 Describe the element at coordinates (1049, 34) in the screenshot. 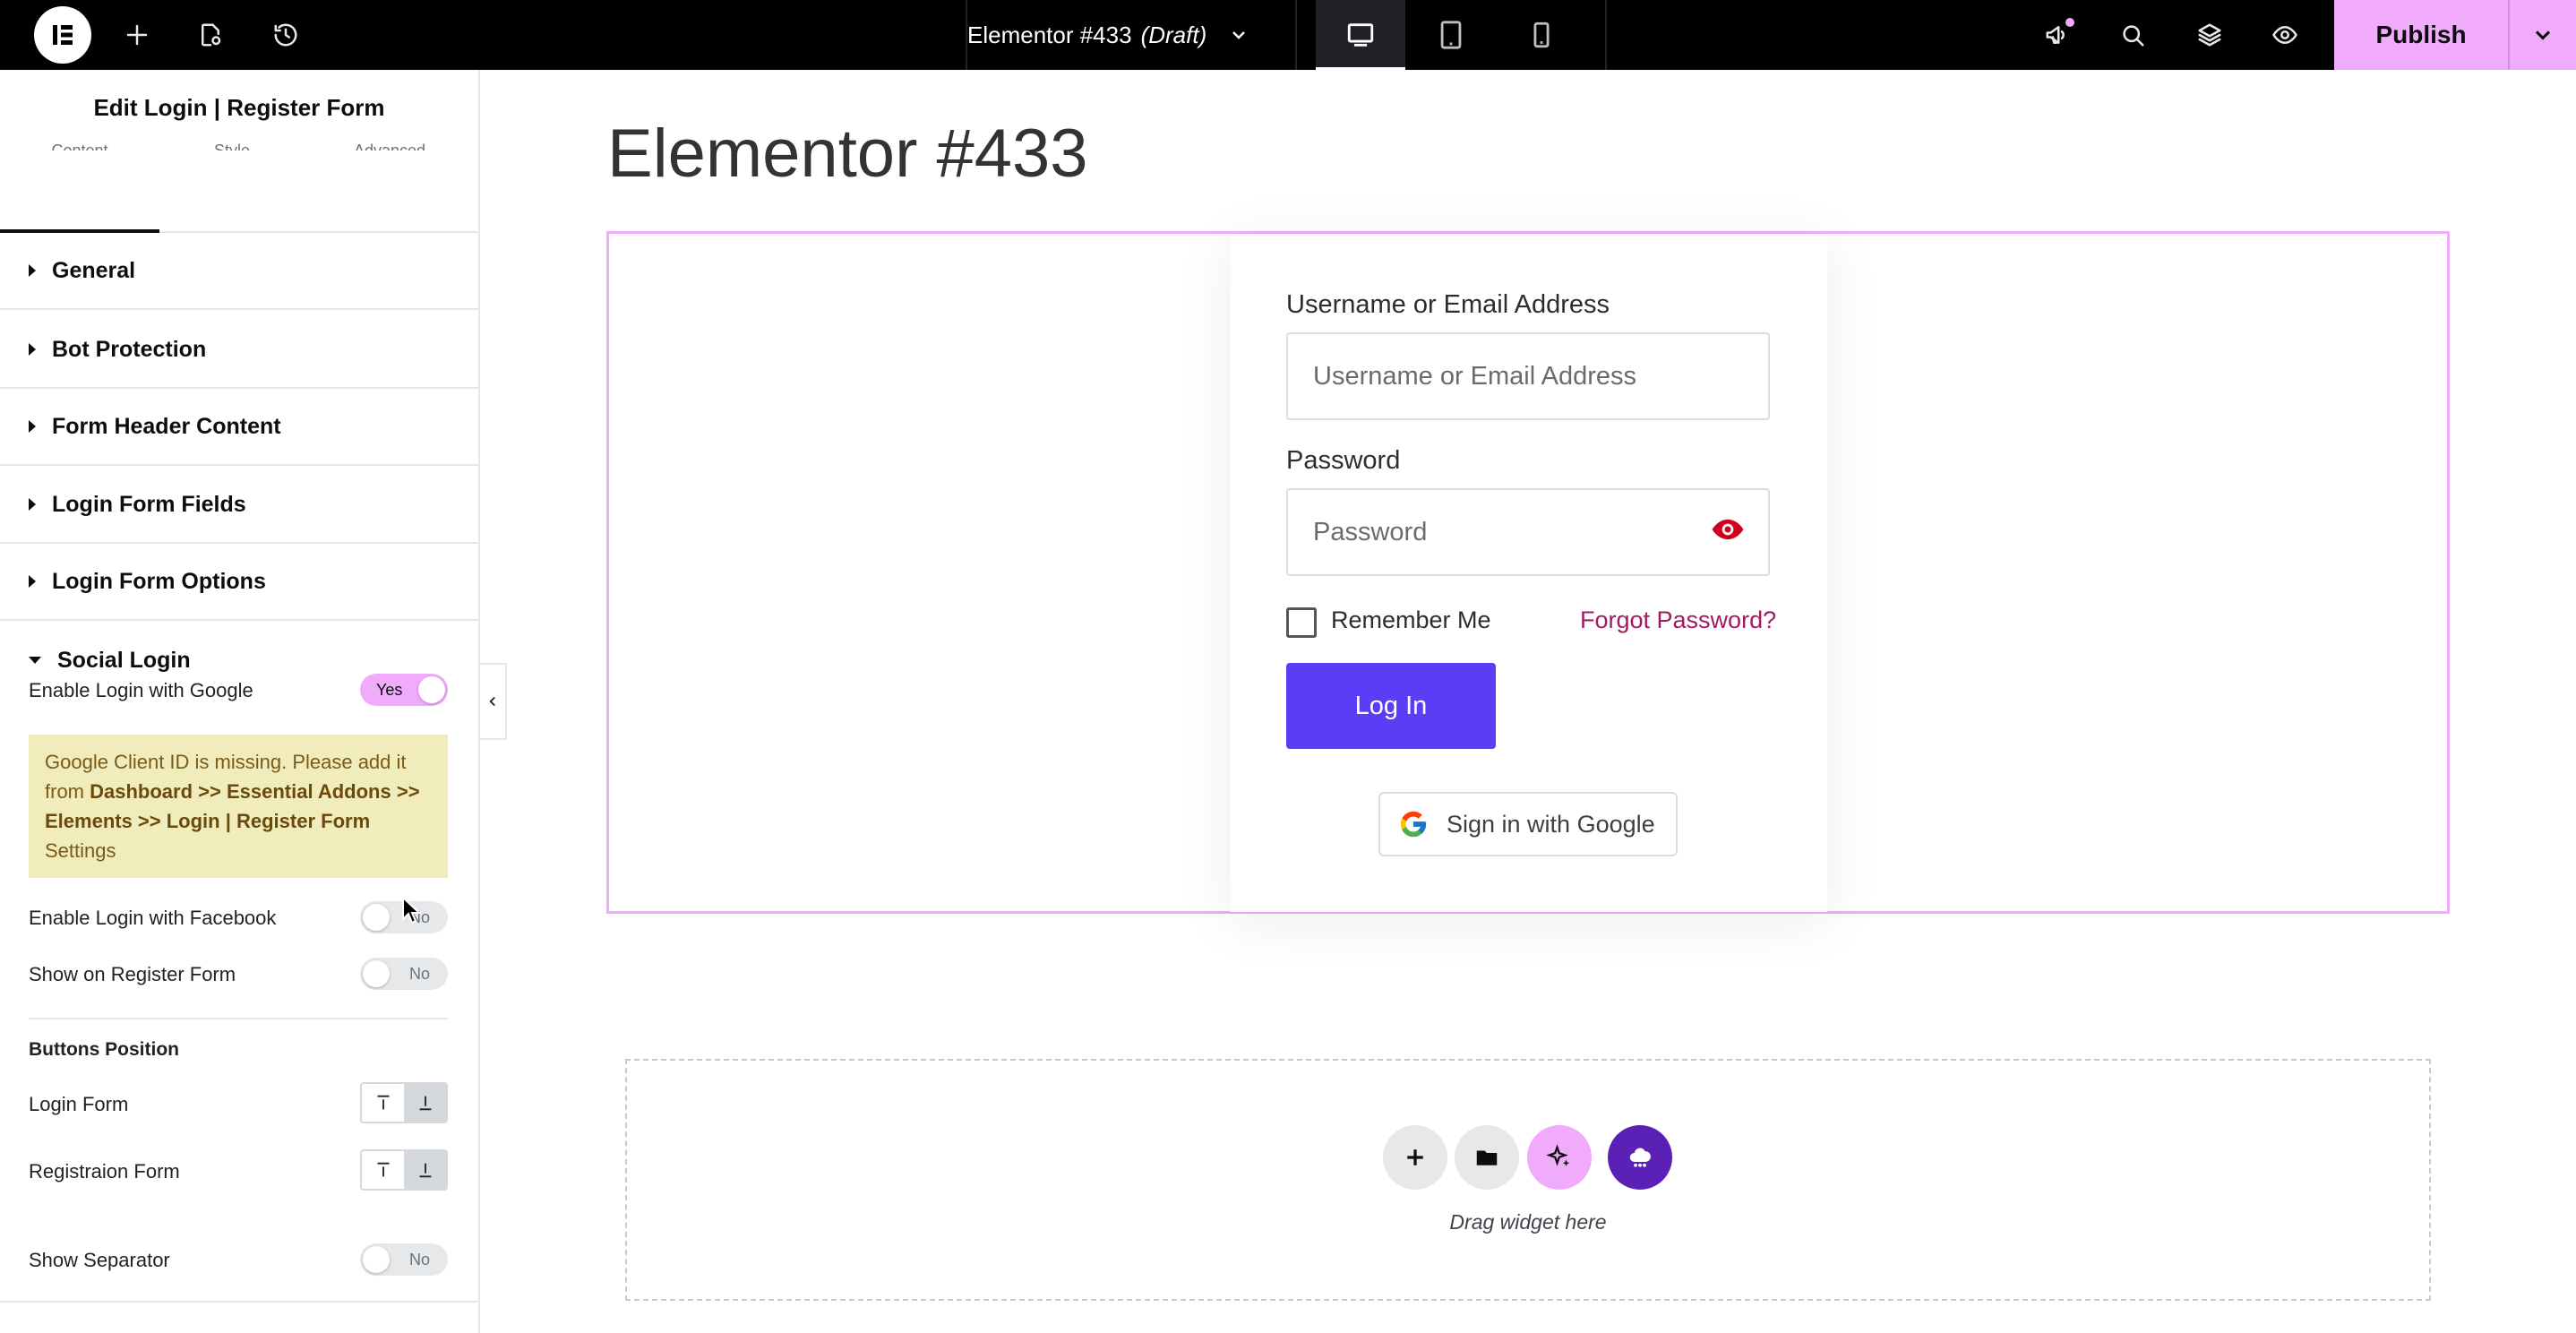

I see `document-title-text: Elementor #433` at that location.